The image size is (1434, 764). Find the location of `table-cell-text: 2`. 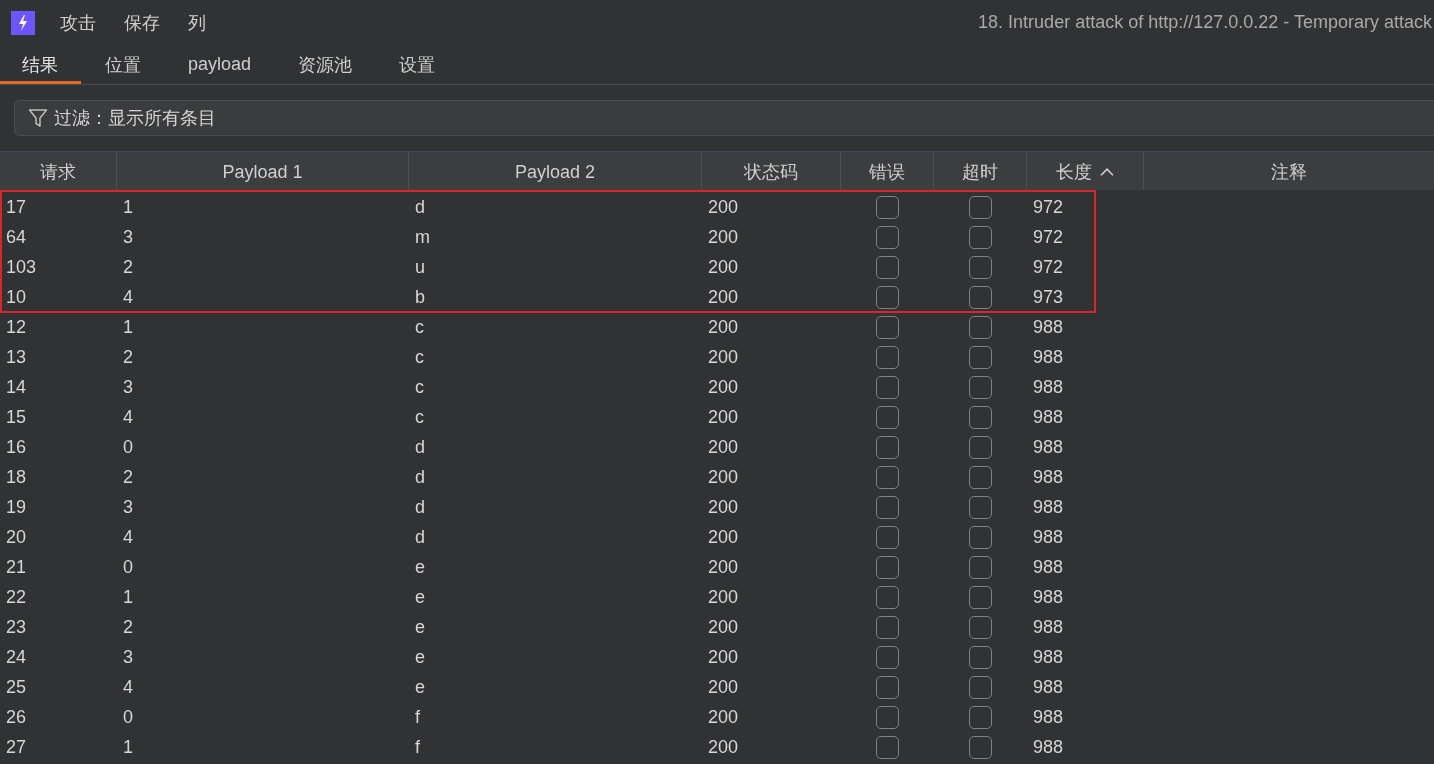

table-cell-text: 2 is located at coordinates (128, 477).